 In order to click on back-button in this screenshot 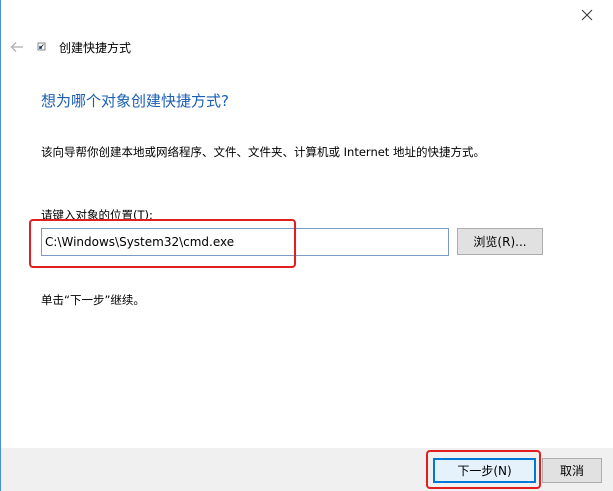, I will do `click(17, 47)`.